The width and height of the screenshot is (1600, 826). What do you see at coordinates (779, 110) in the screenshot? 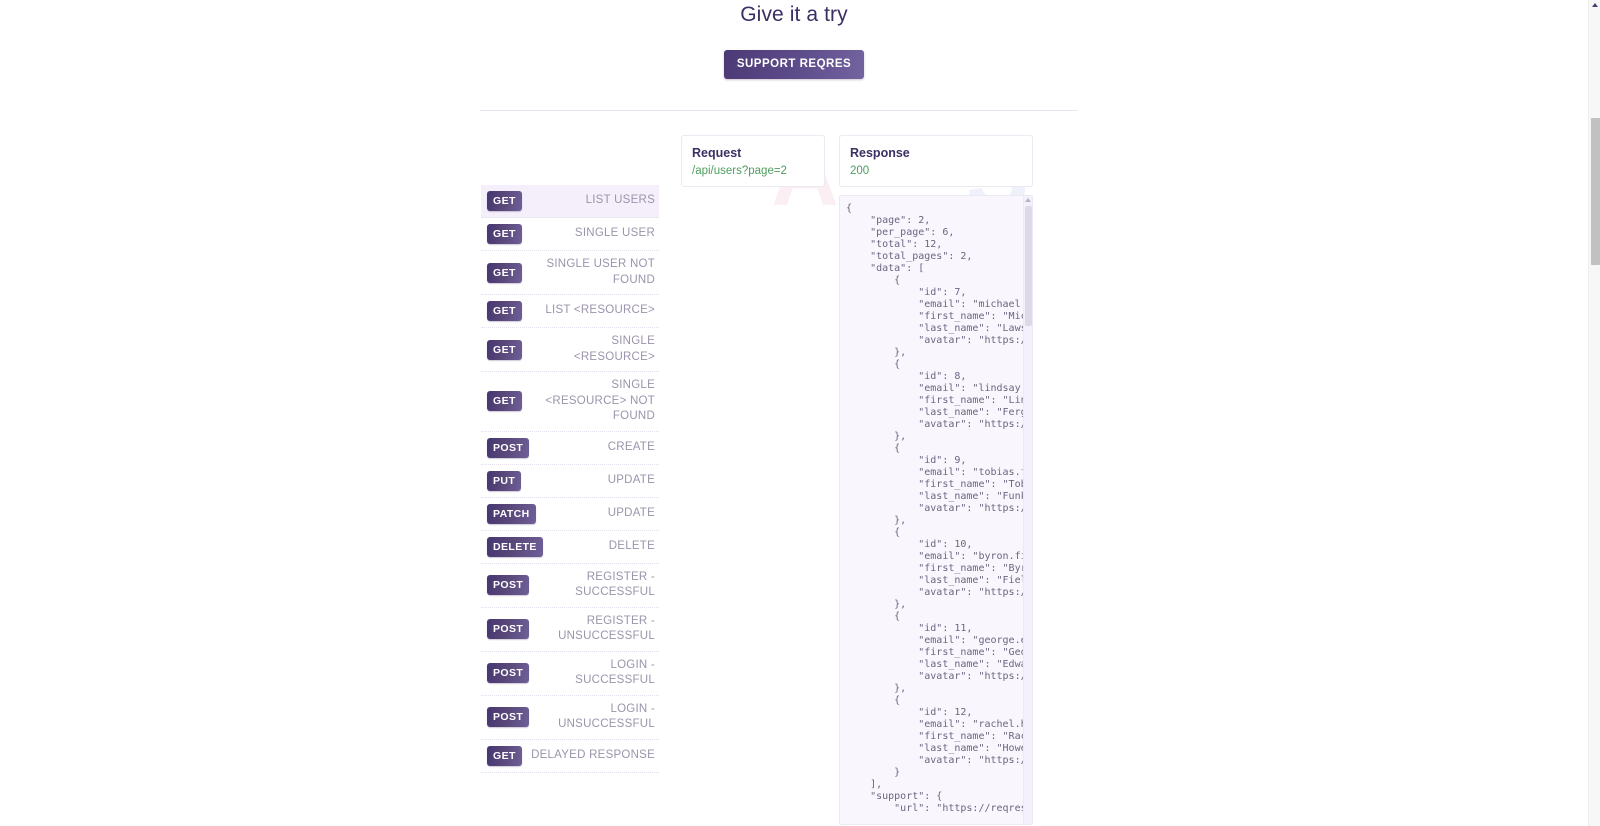
I see `section-divider` at bounding box center [779, 110].